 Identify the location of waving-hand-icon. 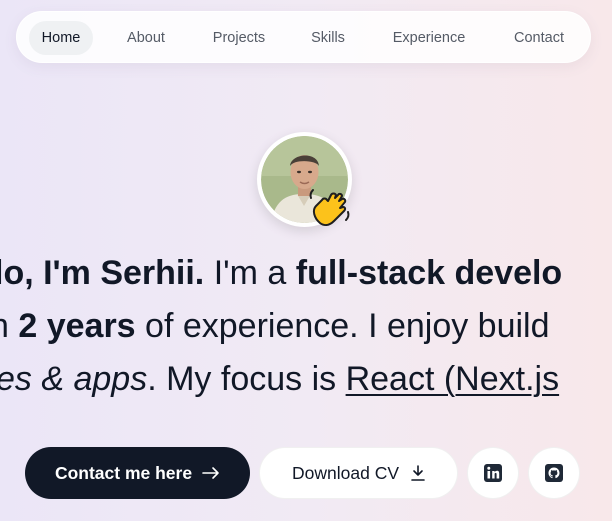
(329, 208).